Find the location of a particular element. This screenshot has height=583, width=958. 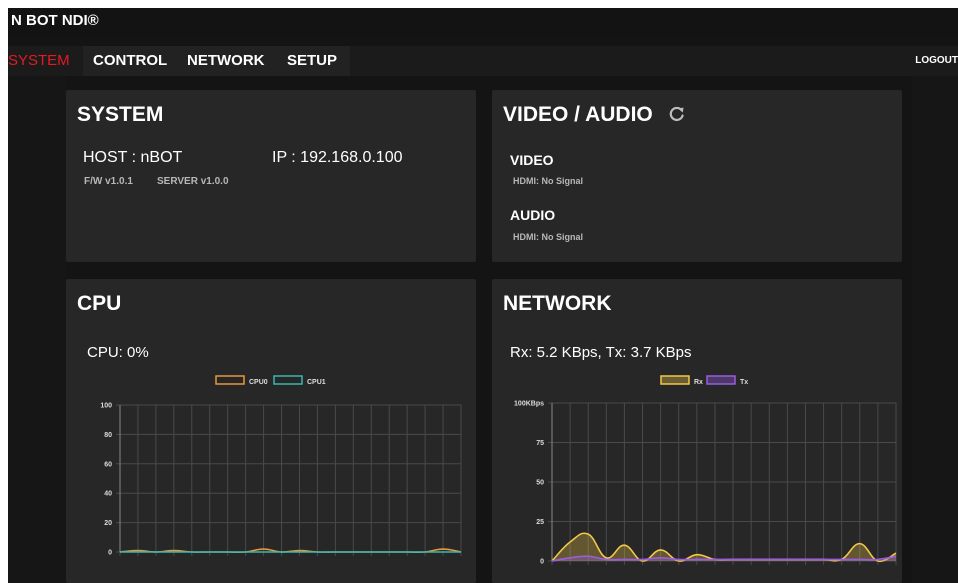

logout-button: LOGOUT is located at coordinates (936, 61).